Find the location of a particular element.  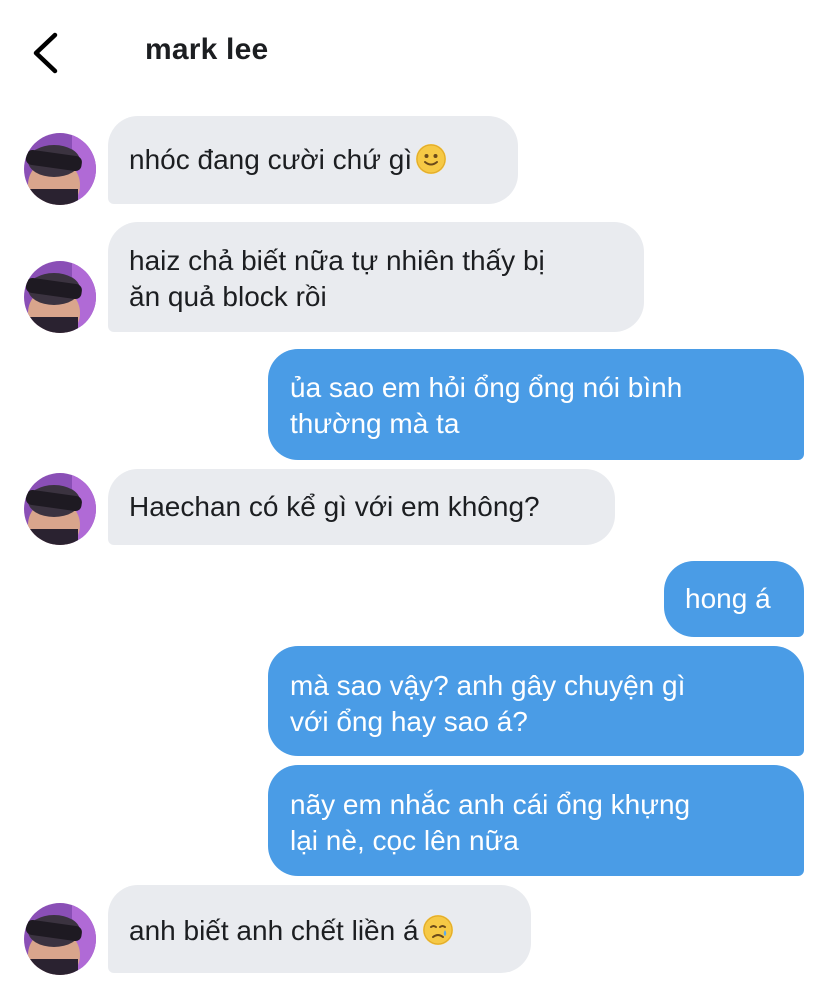

message-bubble-outgoing: hong á is located at coordinates (734, 599).